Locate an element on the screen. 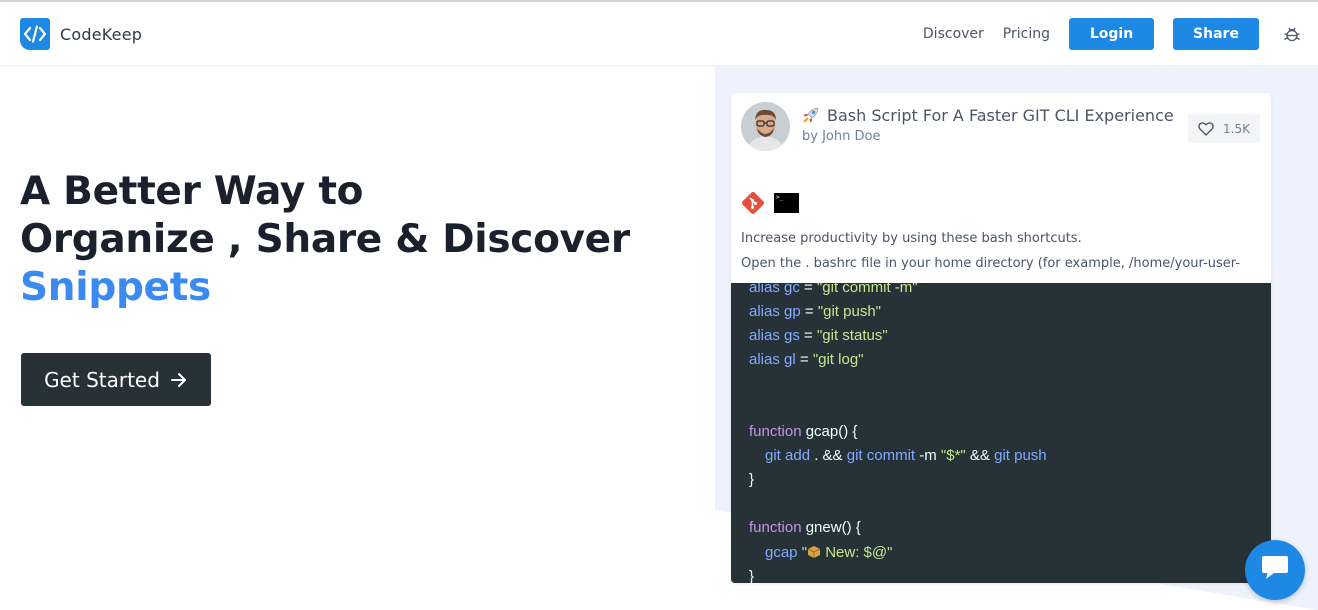 The image size is (1318, 610). code-line: function gcap() { is located at coordinates (803, 431).